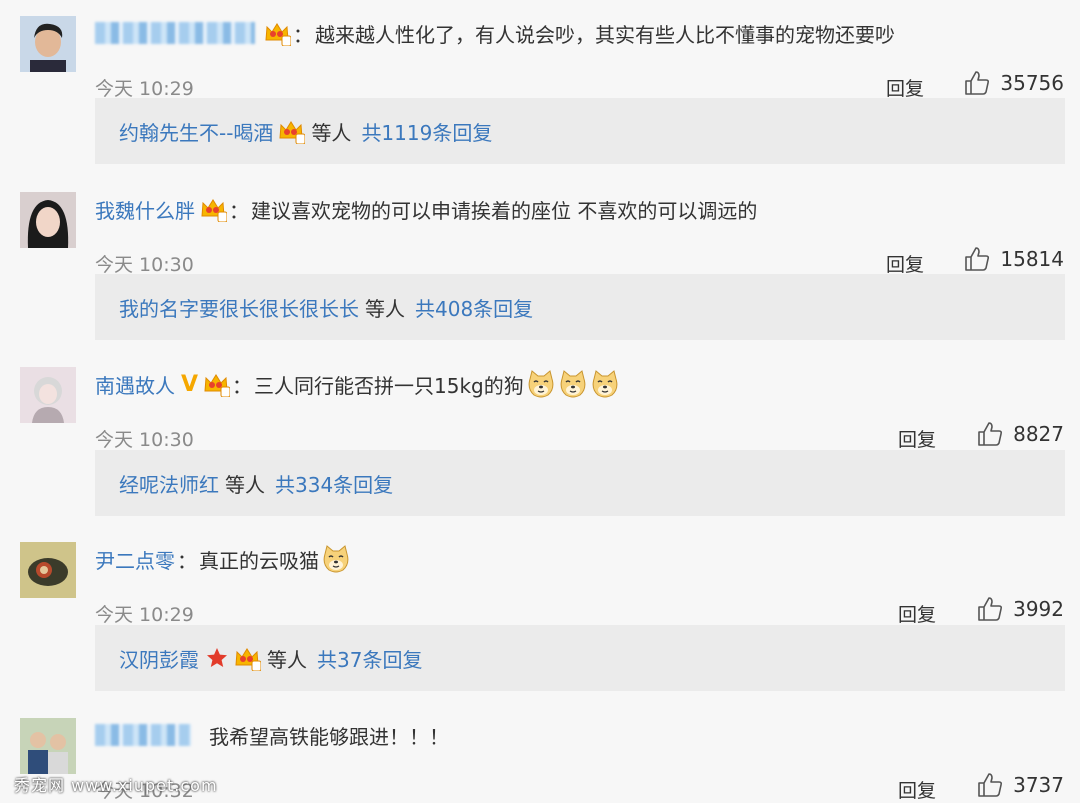 Image resolution: width=1080 pixels, height=803 pixels. What do you see at coordinates (159, 658) in the screenshot?
I see `reply-user: 汉阴彭霞` at bounding box center [159, 658].